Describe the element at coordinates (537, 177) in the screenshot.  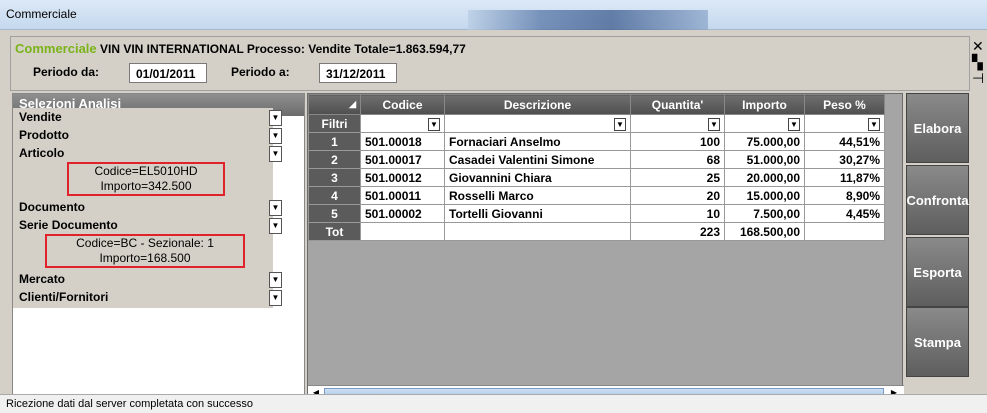
I see `cell-descrizione: Giovannini Chiara` at that location.